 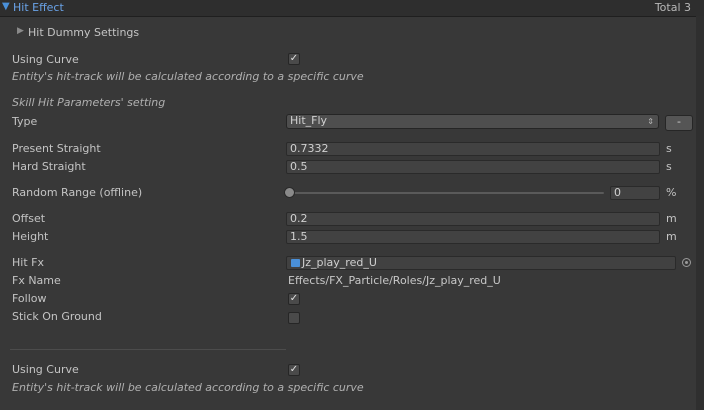 What do you see at coordinates (36, 280) in the screenshot?
I see `fx-name-label: Fx Name` at bounding box center [36, 280].